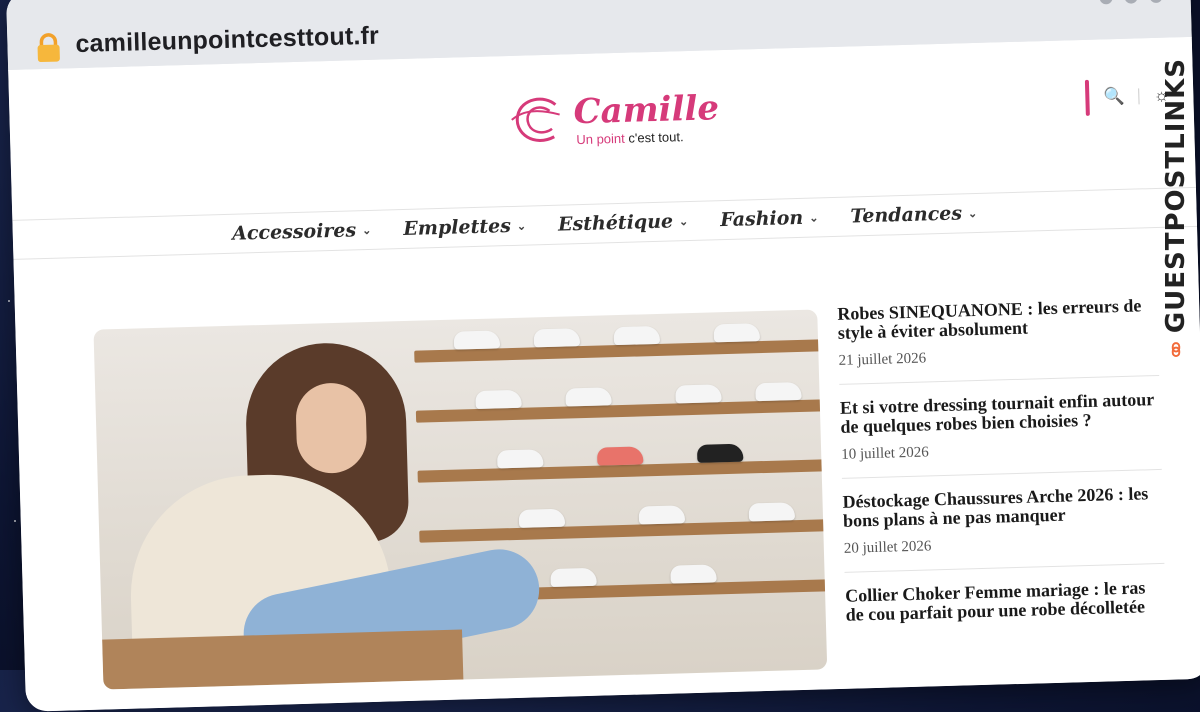 The width and height of the screenshot is (1200, 712). What do you see at coordinates (761, 219) in the screenshot?
I see `nav-item-label: Fashion` at bounding box center [761, 219].